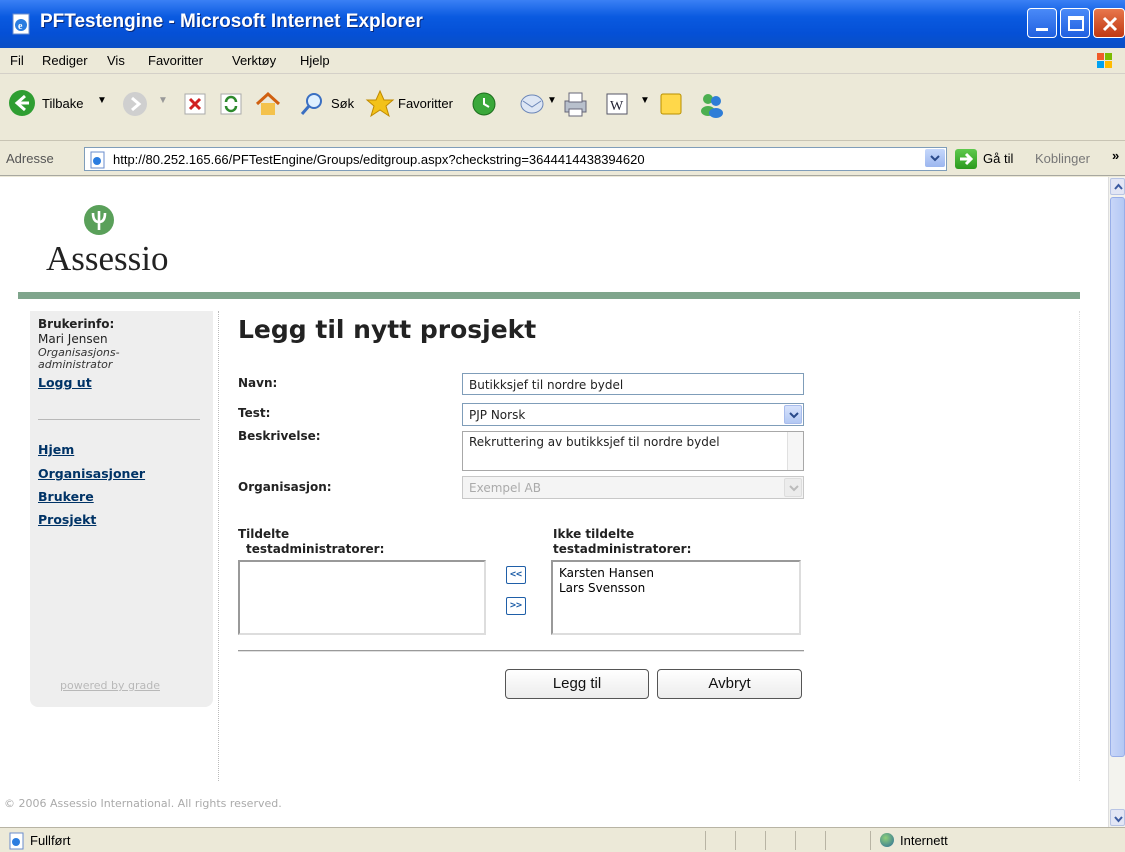 The height and width of the screenshot is (852, 1125). What do you see at coordinates (671, 104) in the screenshot?
I see `discuss-icon` at bounding box center [671, 104].